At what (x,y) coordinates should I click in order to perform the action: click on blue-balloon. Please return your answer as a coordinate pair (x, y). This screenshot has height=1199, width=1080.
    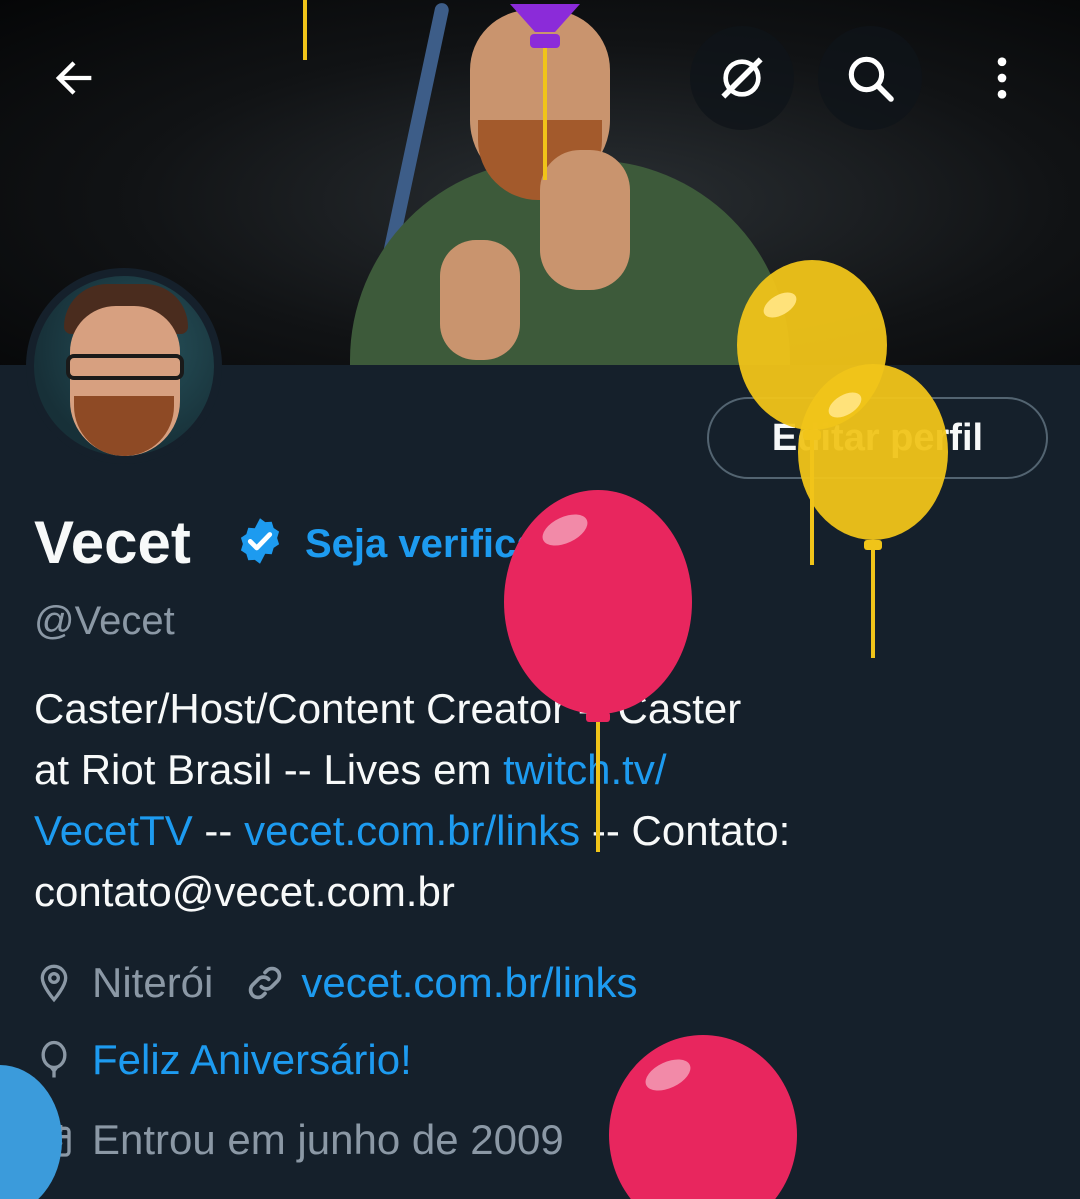
    Looking at the image, I should click on (31, 1132).